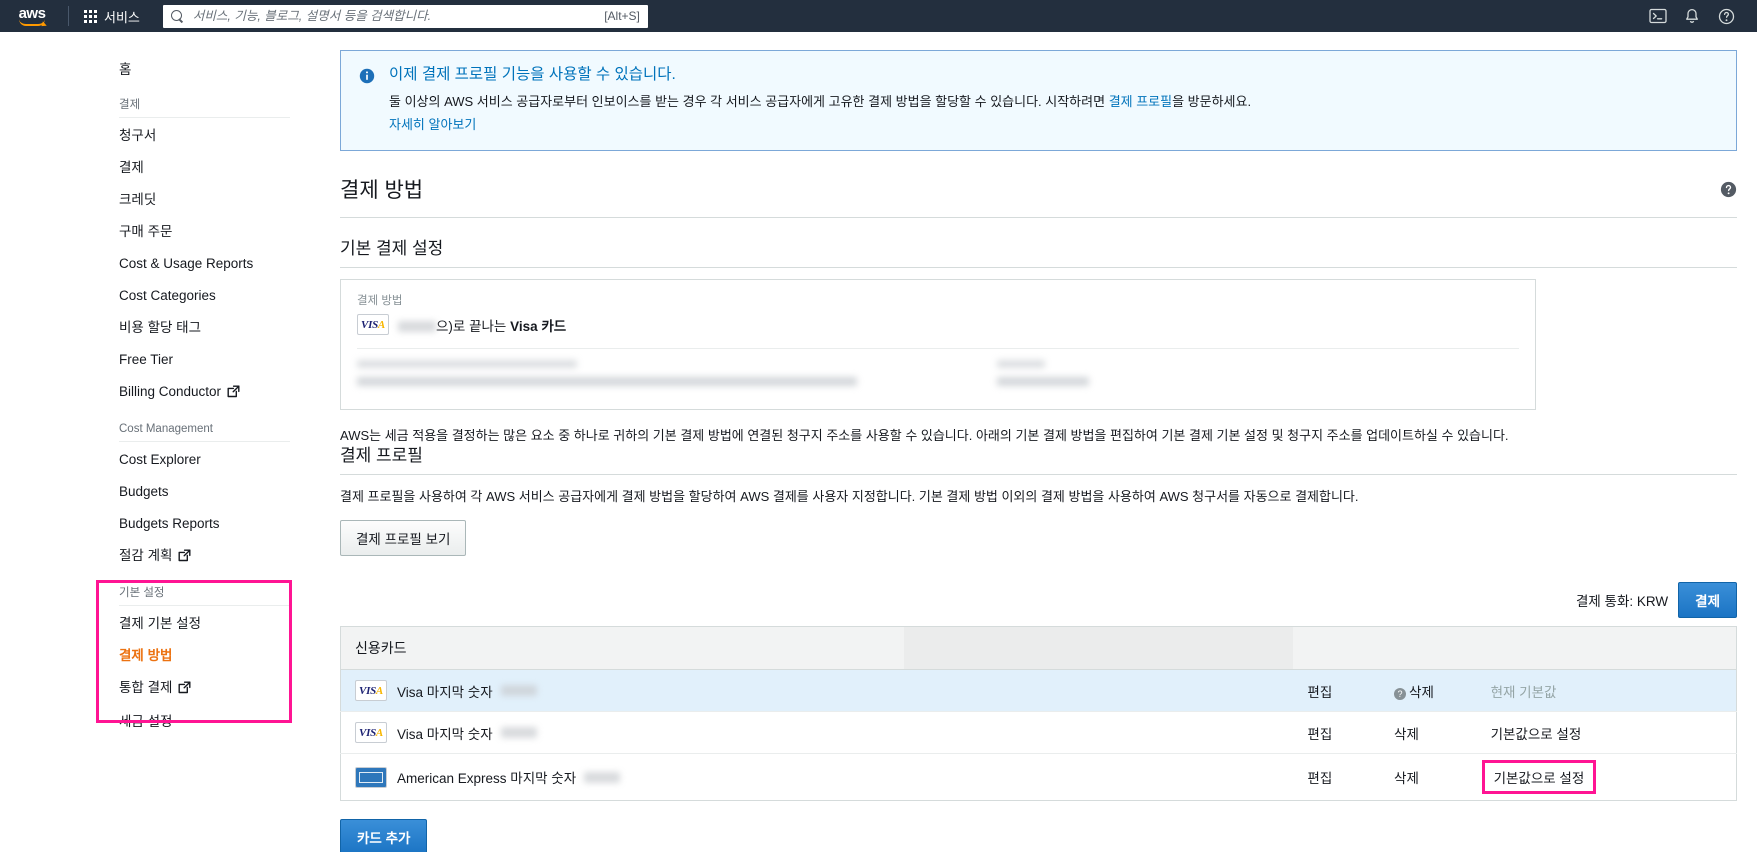  I want to click on sidebar-item-credits: 크레딧, so click(204, 200).